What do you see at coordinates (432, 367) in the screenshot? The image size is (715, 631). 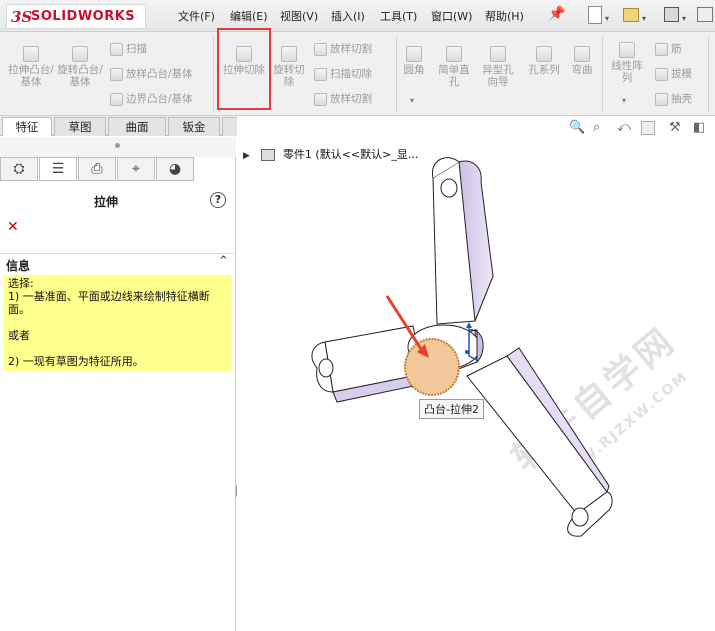 I see `selected-boss-face` at bounding box center [432, 367].